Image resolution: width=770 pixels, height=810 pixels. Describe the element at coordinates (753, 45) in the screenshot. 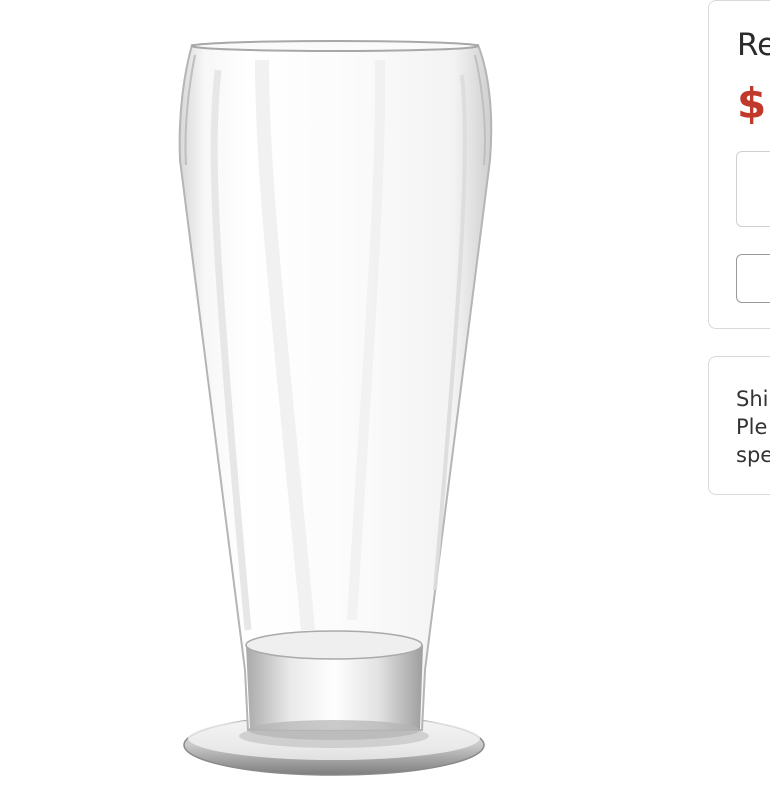

I see `panel-title: Re` at that location.